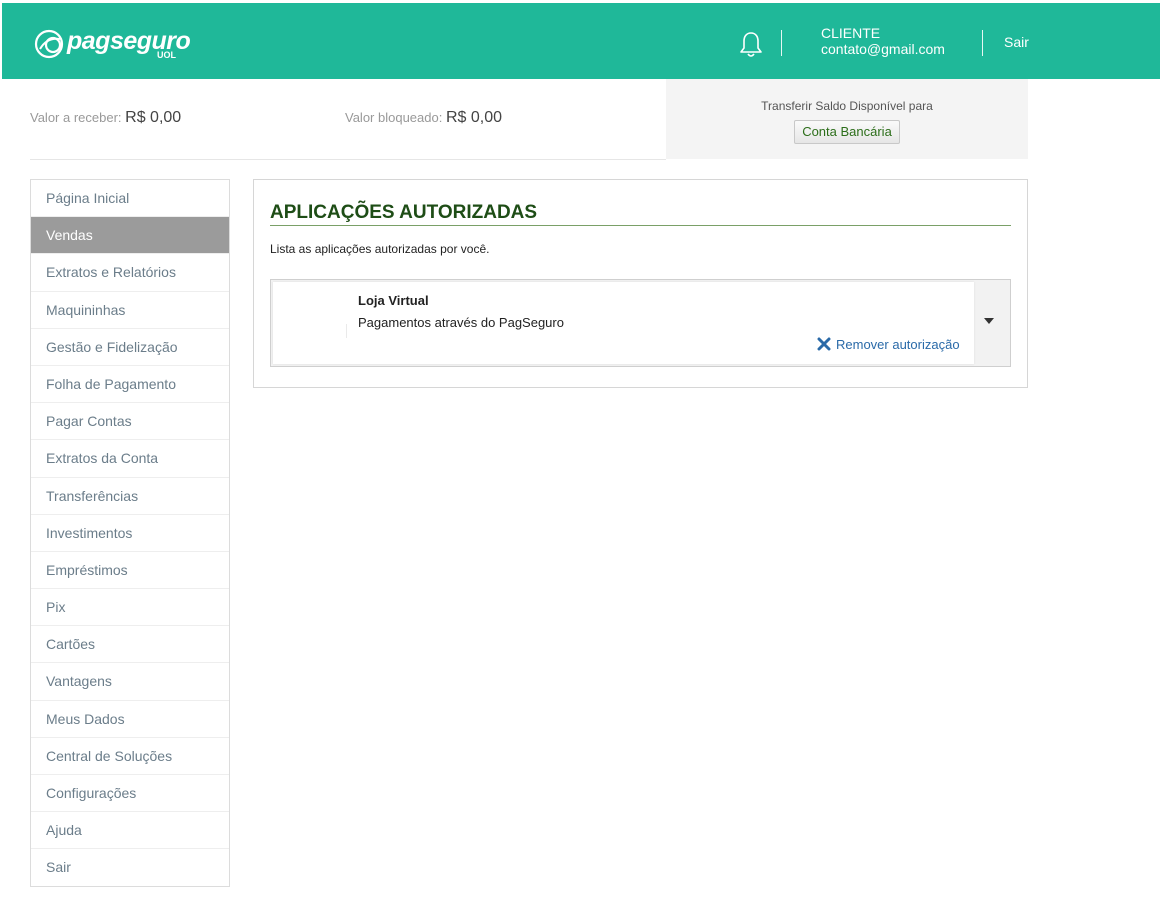 Image resolution: width=1162 pixels, height=918 pixels. Describe the element at coordinates (130, 682) in the screenshot. I see `sidebar-item: Vantagens` at that location.